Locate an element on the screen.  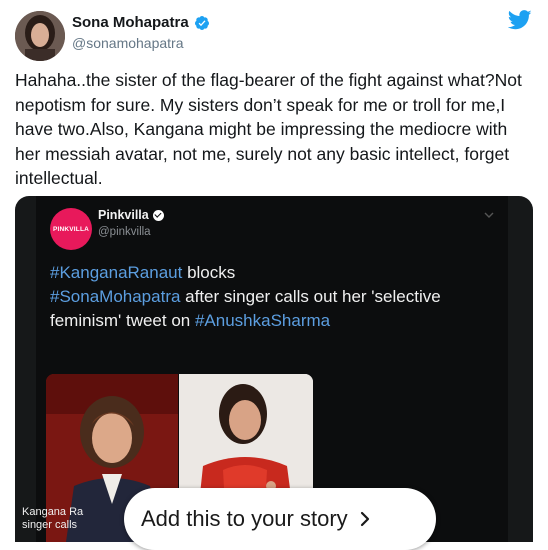
chevron-right-icon is located at coordinates (364, 519).